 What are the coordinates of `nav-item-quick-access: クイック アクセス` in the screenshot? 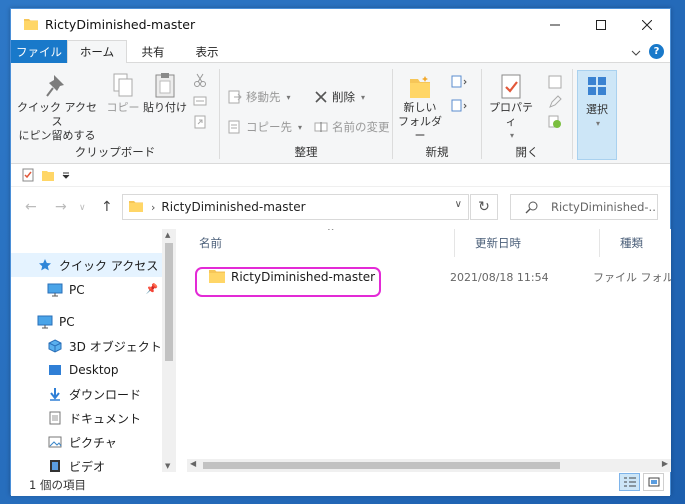 It's located at (86, 265).